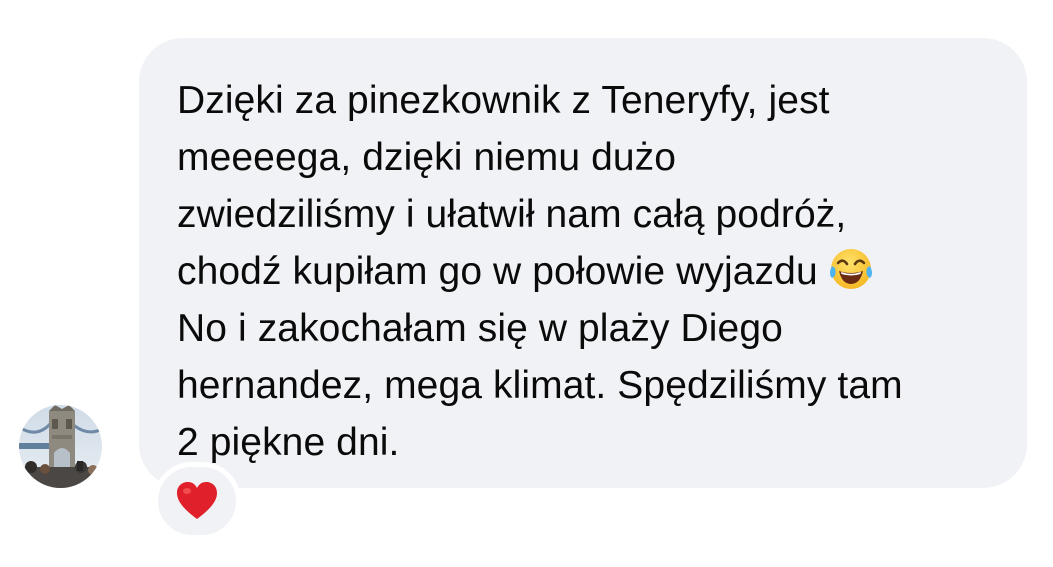 This screenshot has width=1053, height=567. I want to click on reaction-badge, so click(197, 501).